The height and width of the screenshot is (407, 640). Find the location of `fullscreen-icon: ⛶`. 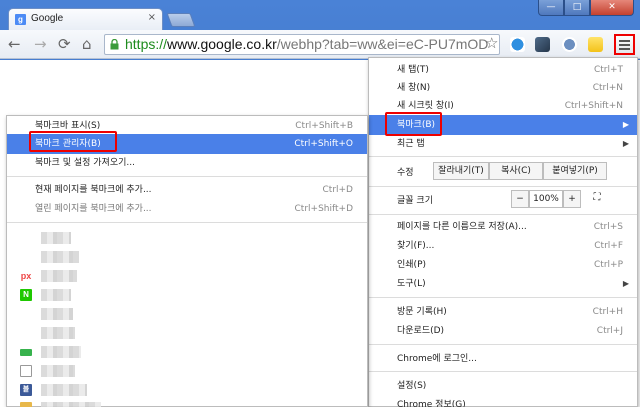

fullscreen-icon: ⛶ is located at coordinates (597, 199).